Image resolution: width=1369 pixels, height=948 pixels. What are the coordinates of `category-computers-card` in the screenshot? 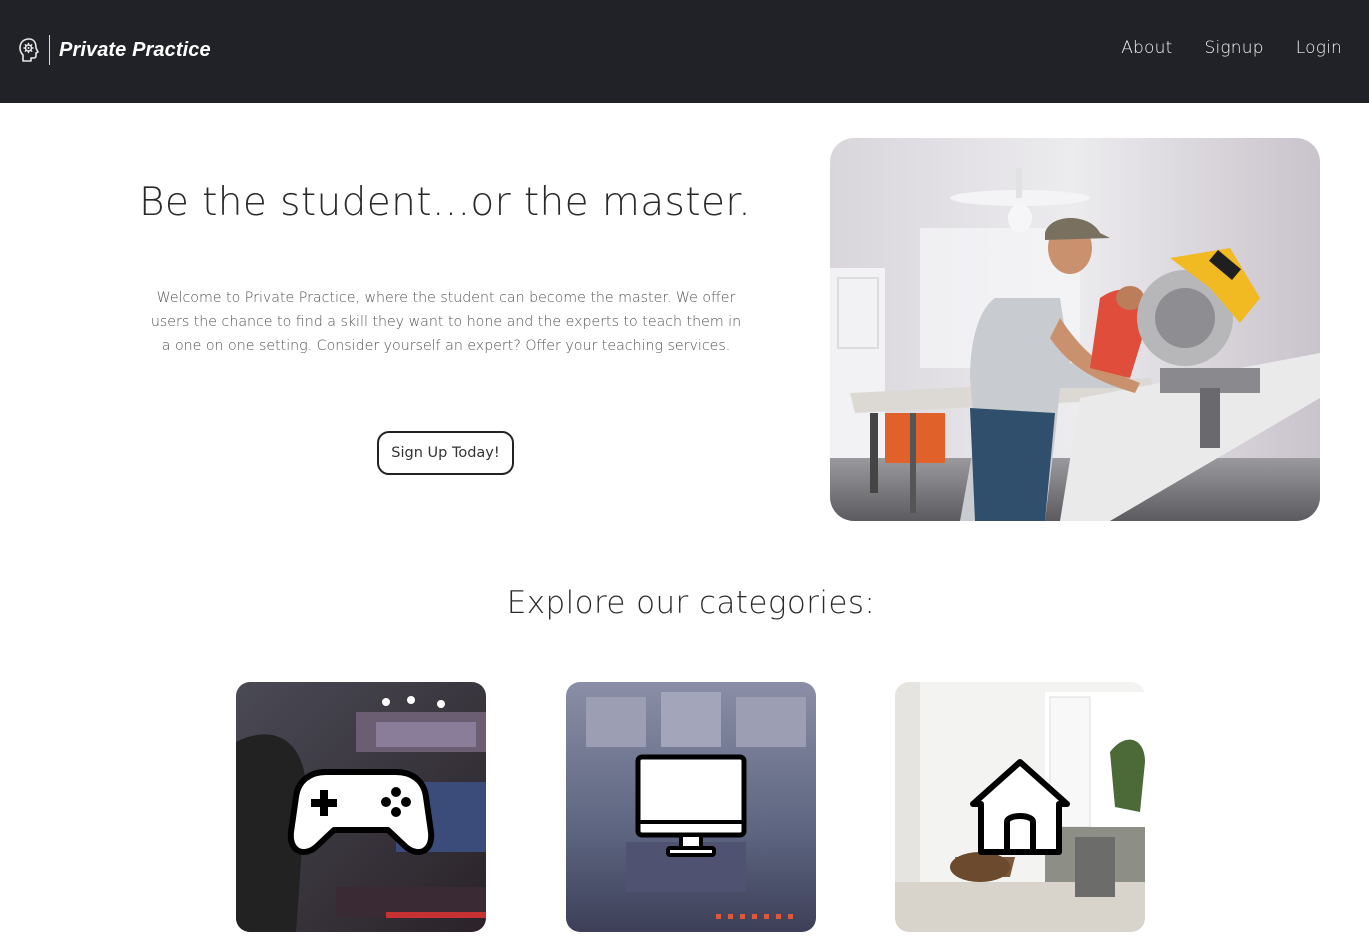 It's located at (691, 807).